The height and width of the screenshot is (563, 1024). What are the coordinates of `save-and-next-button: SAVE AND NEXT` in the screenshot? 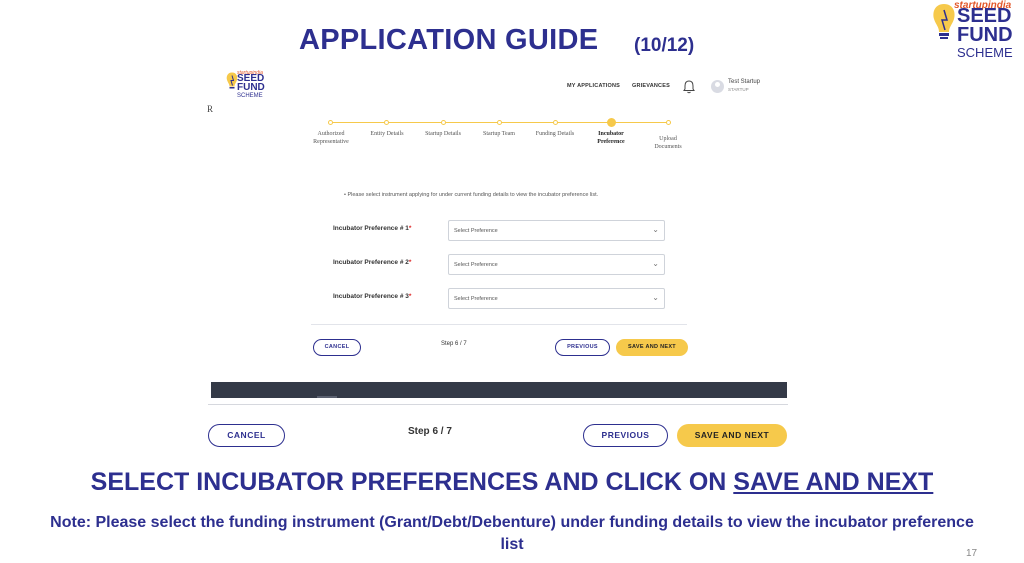 It's located at (652, 347).